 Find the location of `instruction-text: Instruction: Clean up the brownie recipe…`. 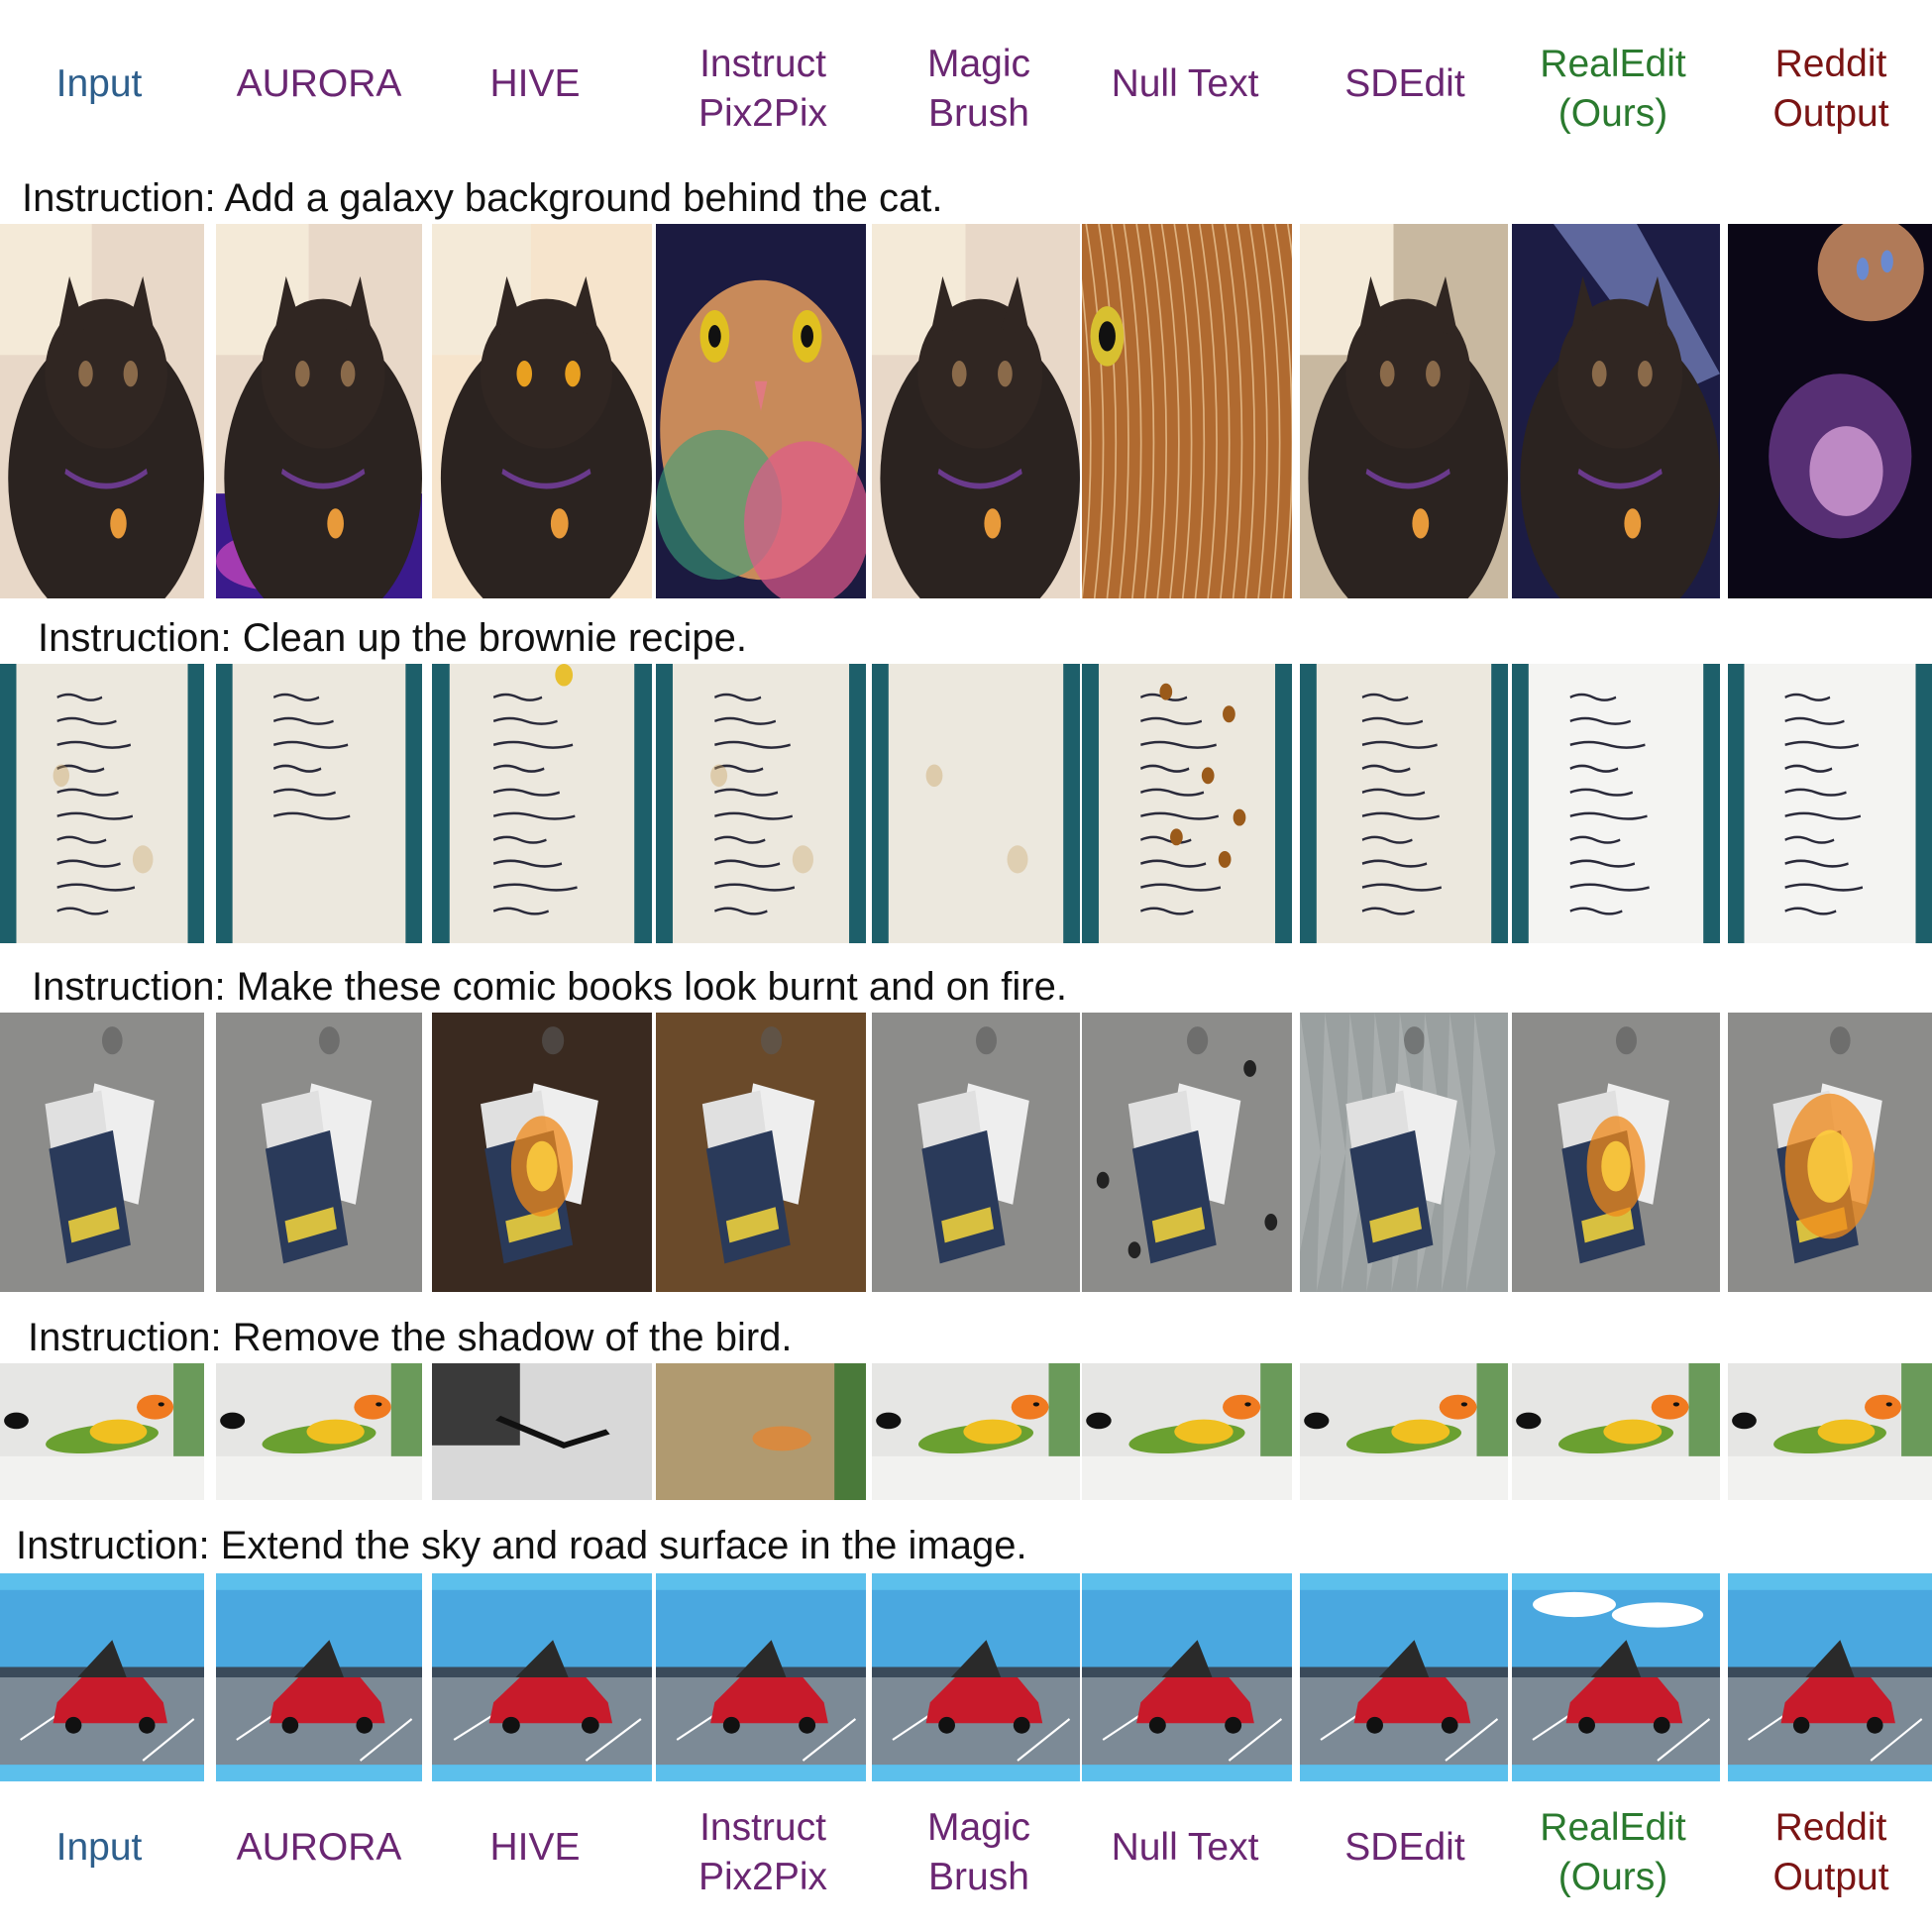

instruction-text: Instruction: Clean up the brownie recipe… is located at coordinates (393, 638).